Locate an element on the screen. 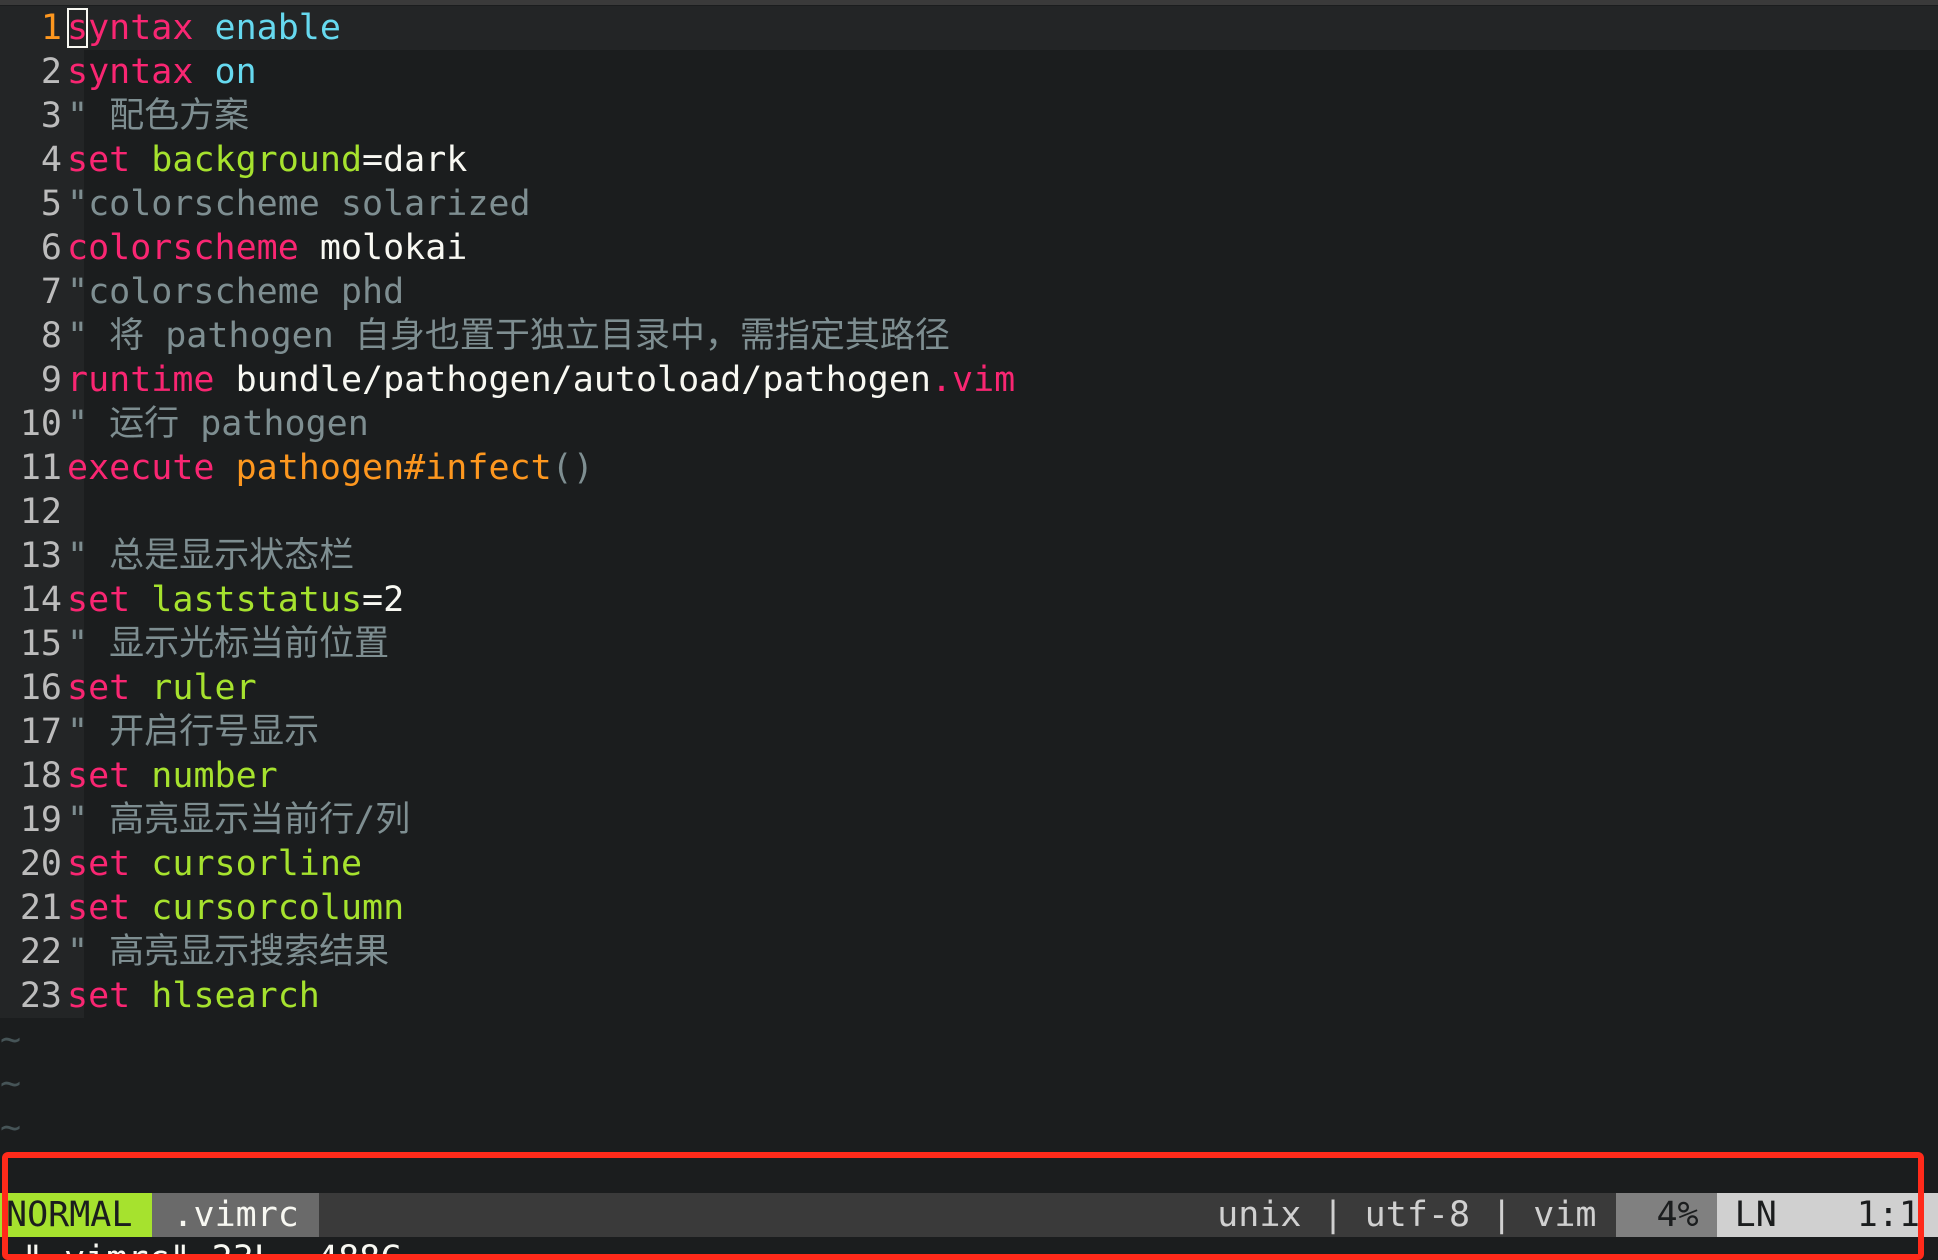 This screenshot has height=1260, width=1938. line-content: set cursorcolumn is located at coordinates (235, 908).